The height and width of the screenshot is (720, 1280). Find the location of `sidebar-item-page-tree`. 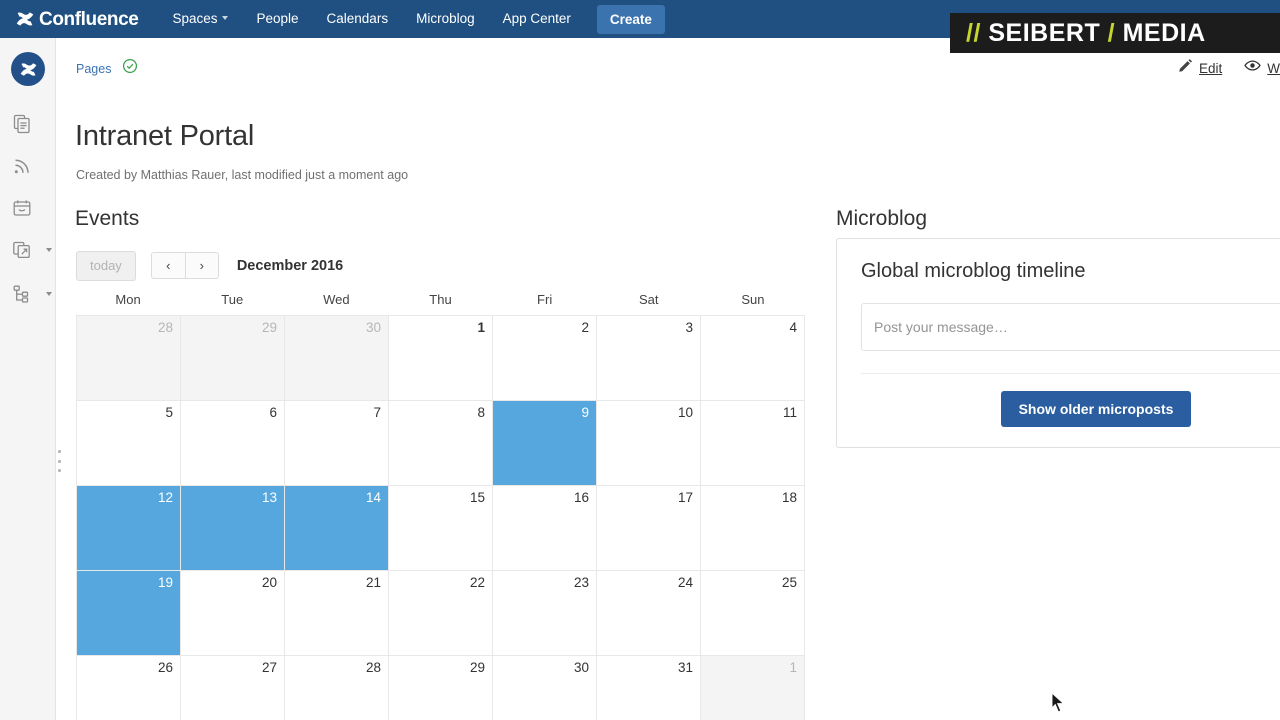

sidebar-item-page-tree is located at coordinates (28, 294).